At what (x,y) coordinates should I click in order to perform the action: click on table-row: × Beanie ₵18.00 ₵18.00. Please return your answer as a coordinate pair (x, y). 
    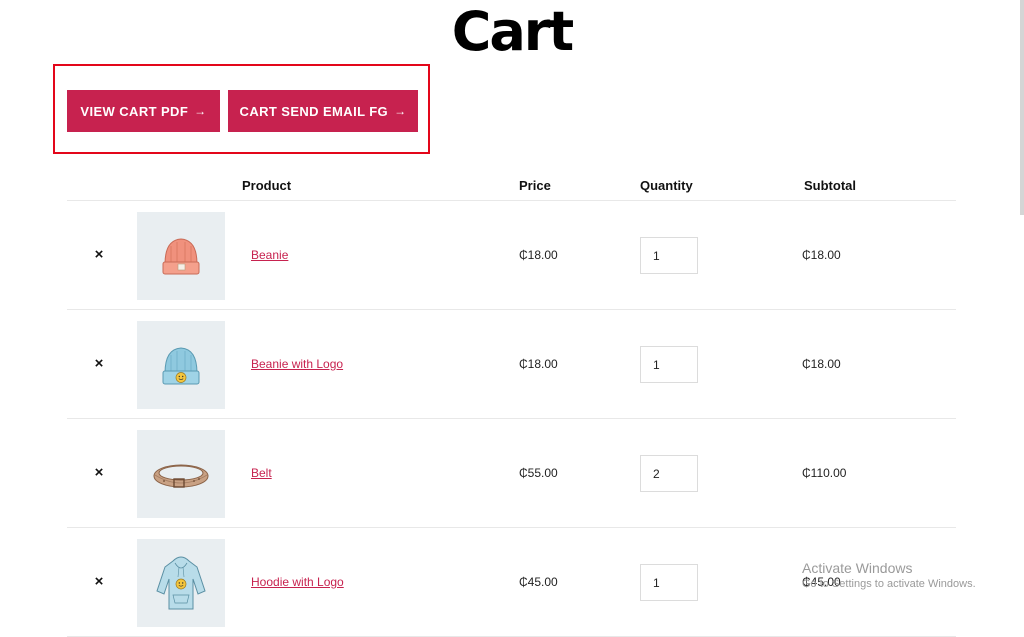
    Looking at the image, I should click on (511, 255).